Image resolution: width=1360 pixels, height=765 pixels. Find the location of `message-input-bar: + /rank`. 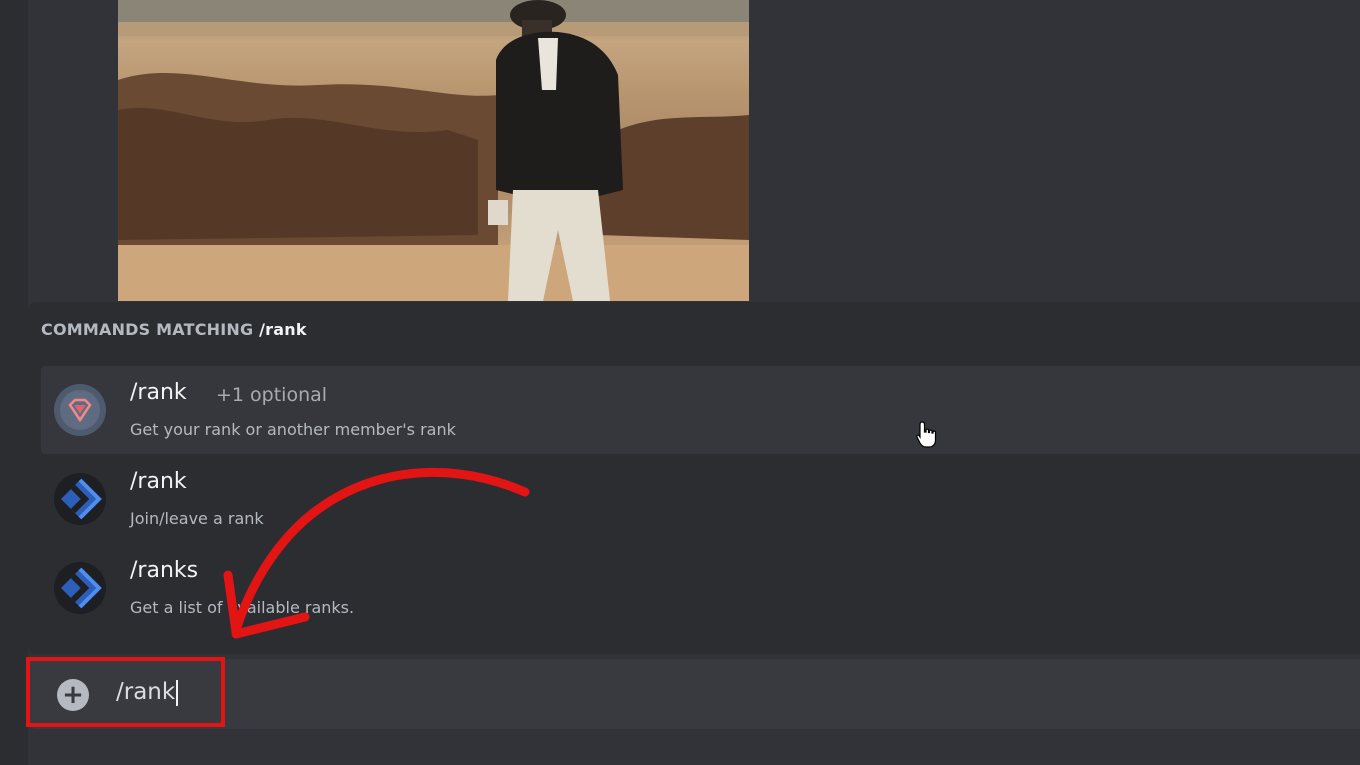

message-input-bar: + /rank is located at coordinates (694, 694).